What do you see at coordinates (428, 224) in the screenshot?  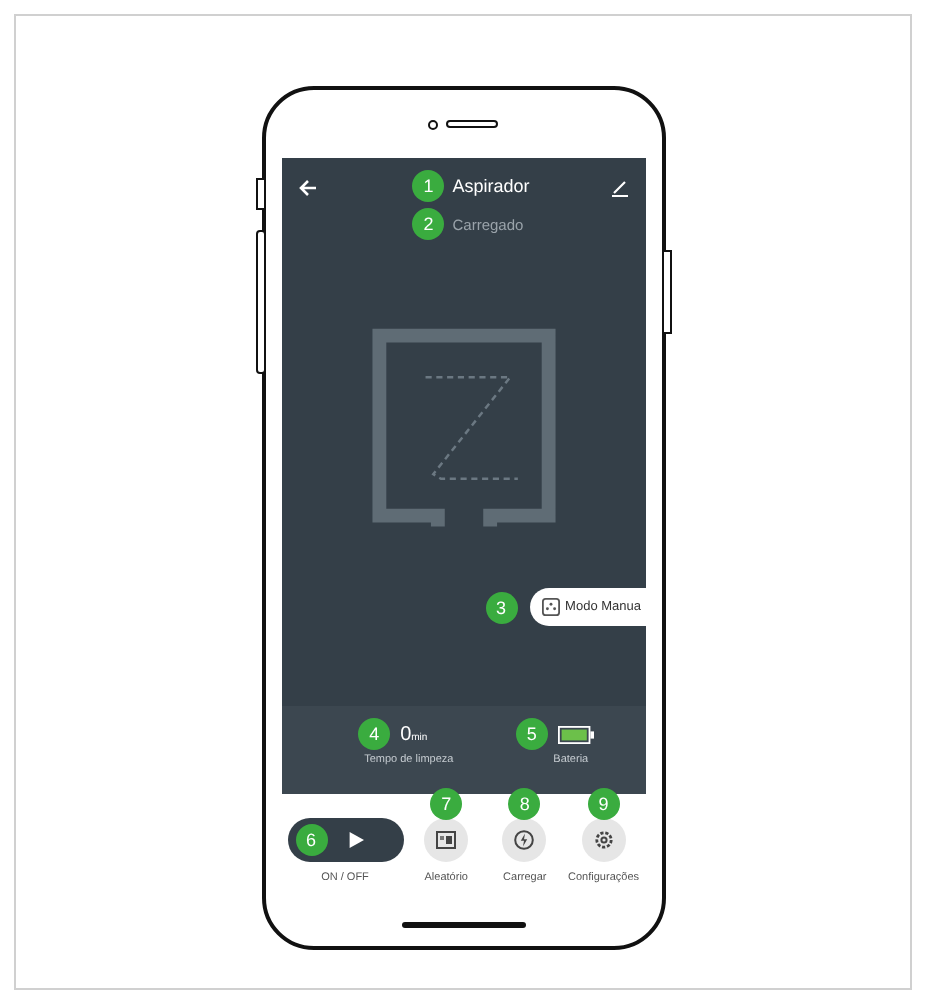 I see `number-badge: 2` at bounding box center [428, 224].